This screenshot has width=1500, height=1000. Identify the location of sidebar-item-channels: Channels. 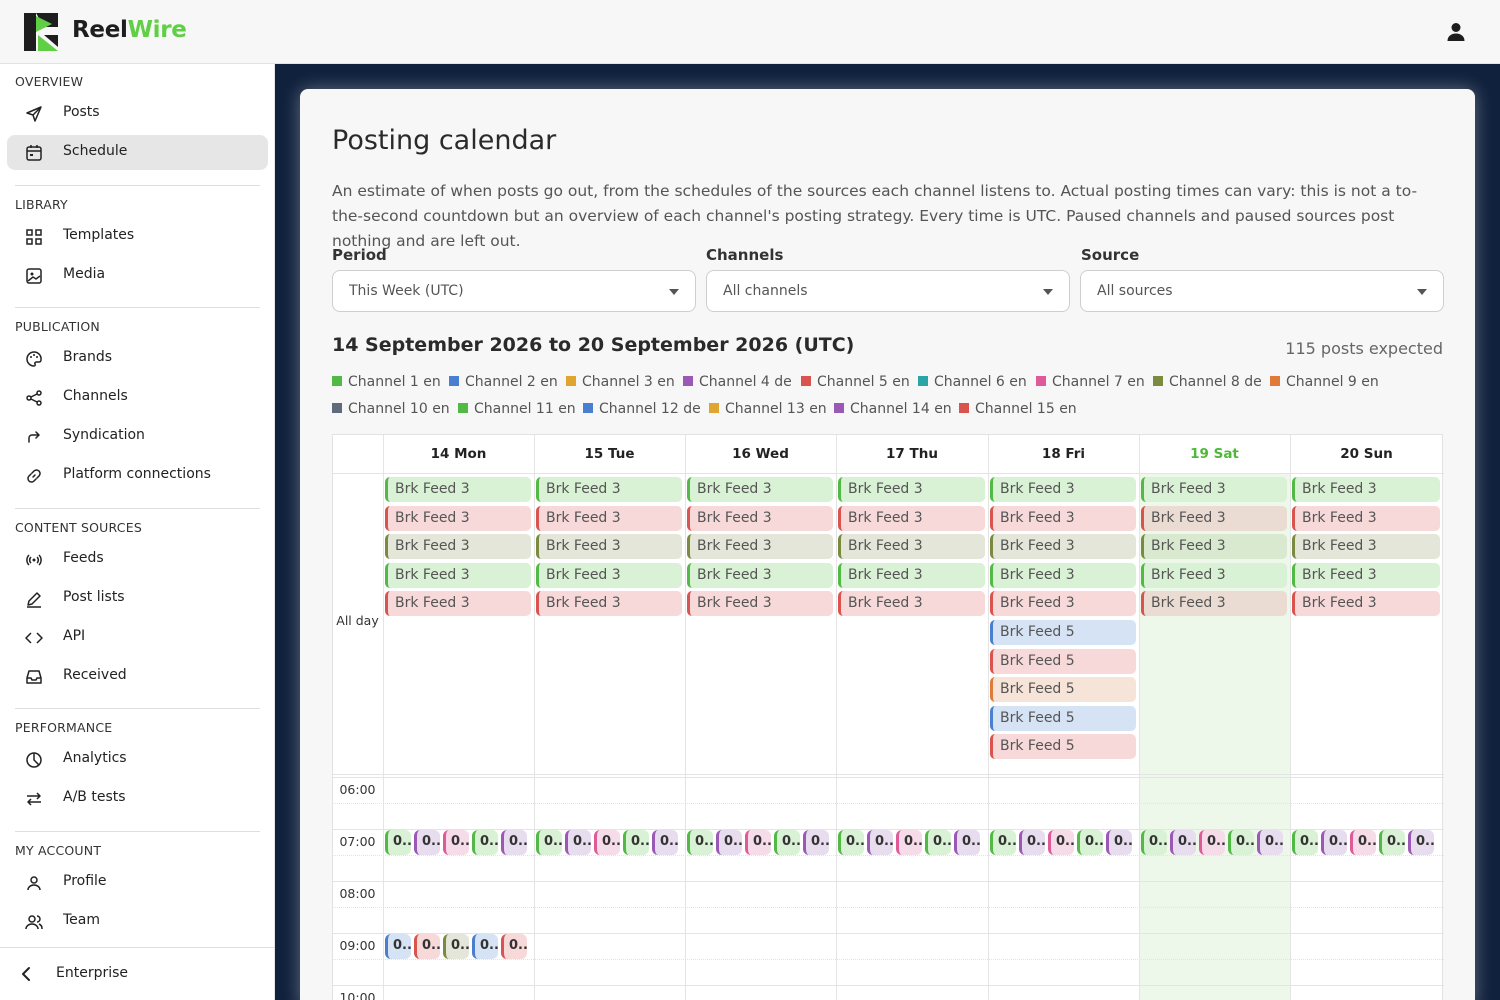
(137, 397).